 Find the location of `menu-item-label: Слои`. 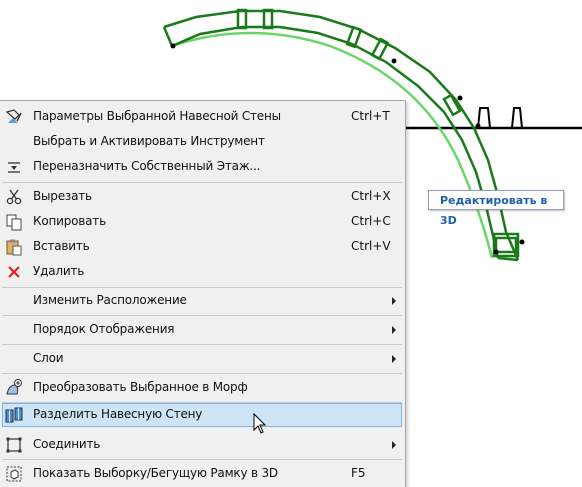

menu-item-label: Слои is located at coordinates (48, 358).